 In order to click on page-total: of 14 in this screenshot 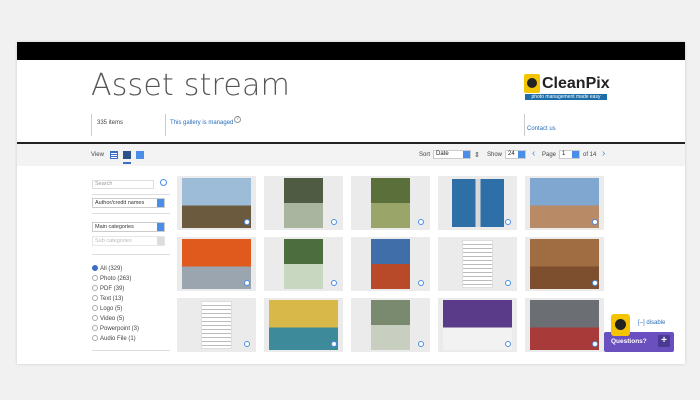, I will do `click(590, 155)`.